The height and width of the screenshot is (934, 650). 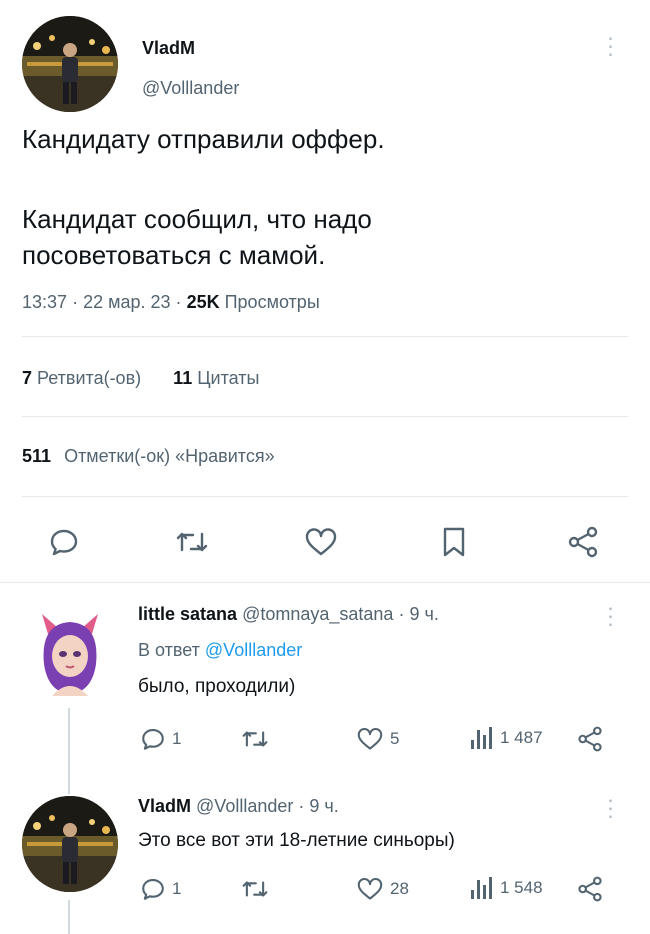 What do you see at coordinates (44, 302) in the screenshot?
I see `tweet-time: 13:37` at bounding box center [44, 302].